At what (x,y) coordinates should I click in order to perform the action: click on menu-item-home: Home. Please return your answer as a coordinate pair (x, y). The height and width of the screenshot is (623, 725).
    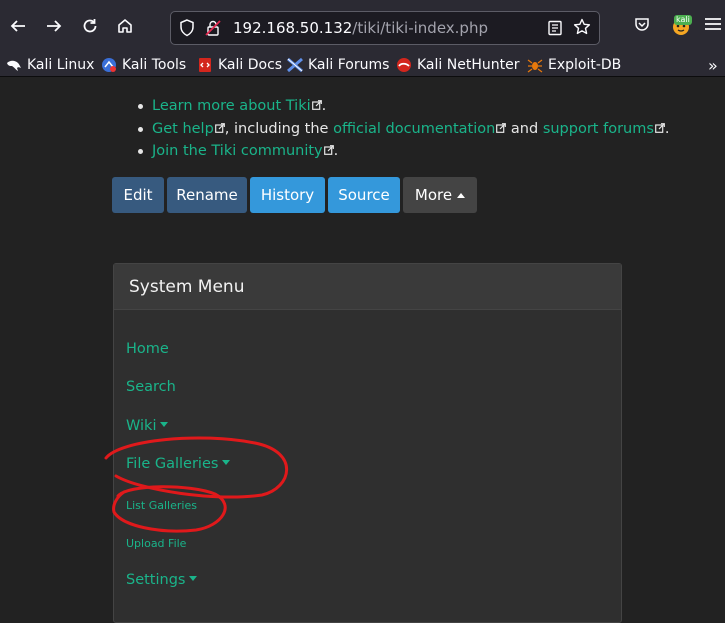
    Looking at the image, I should click on (147, 349).